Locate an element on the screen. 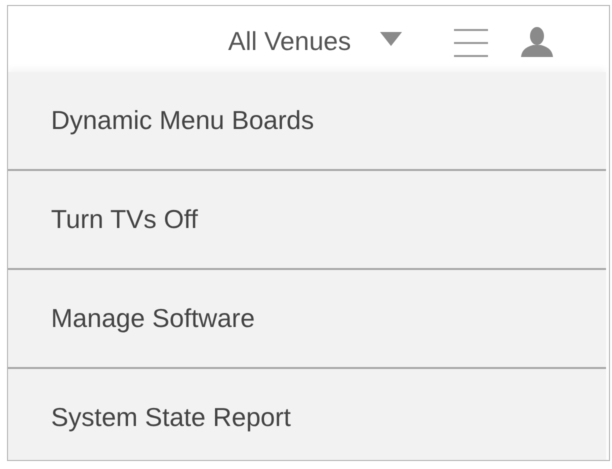 This screenshot has height=469, width=612. menu-icon is located at coordinates (471, 43).